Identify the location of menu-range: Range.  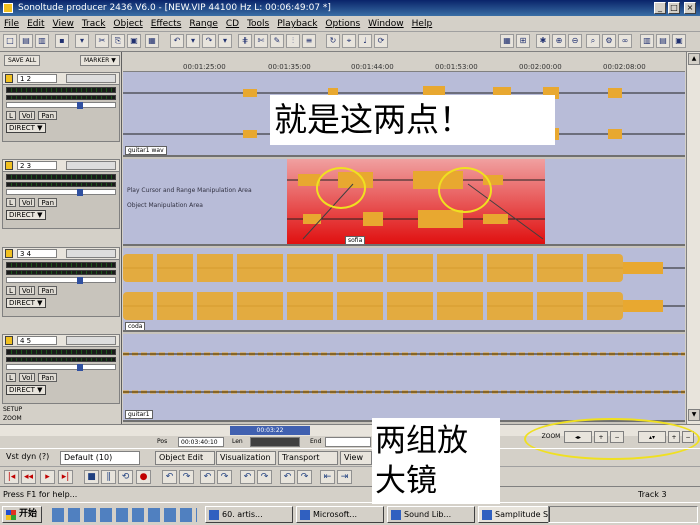
(203, 24).